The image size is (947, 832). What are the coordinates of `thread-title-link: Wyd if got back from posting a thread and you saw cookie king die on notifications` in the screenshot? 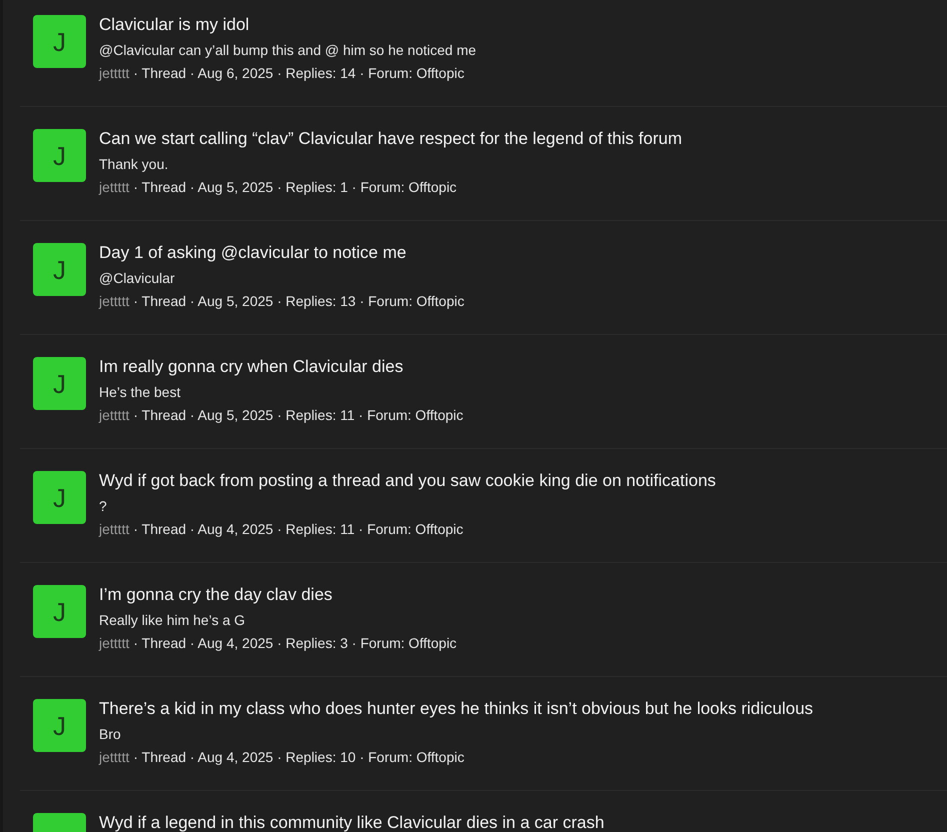 It's located at (407, 481).